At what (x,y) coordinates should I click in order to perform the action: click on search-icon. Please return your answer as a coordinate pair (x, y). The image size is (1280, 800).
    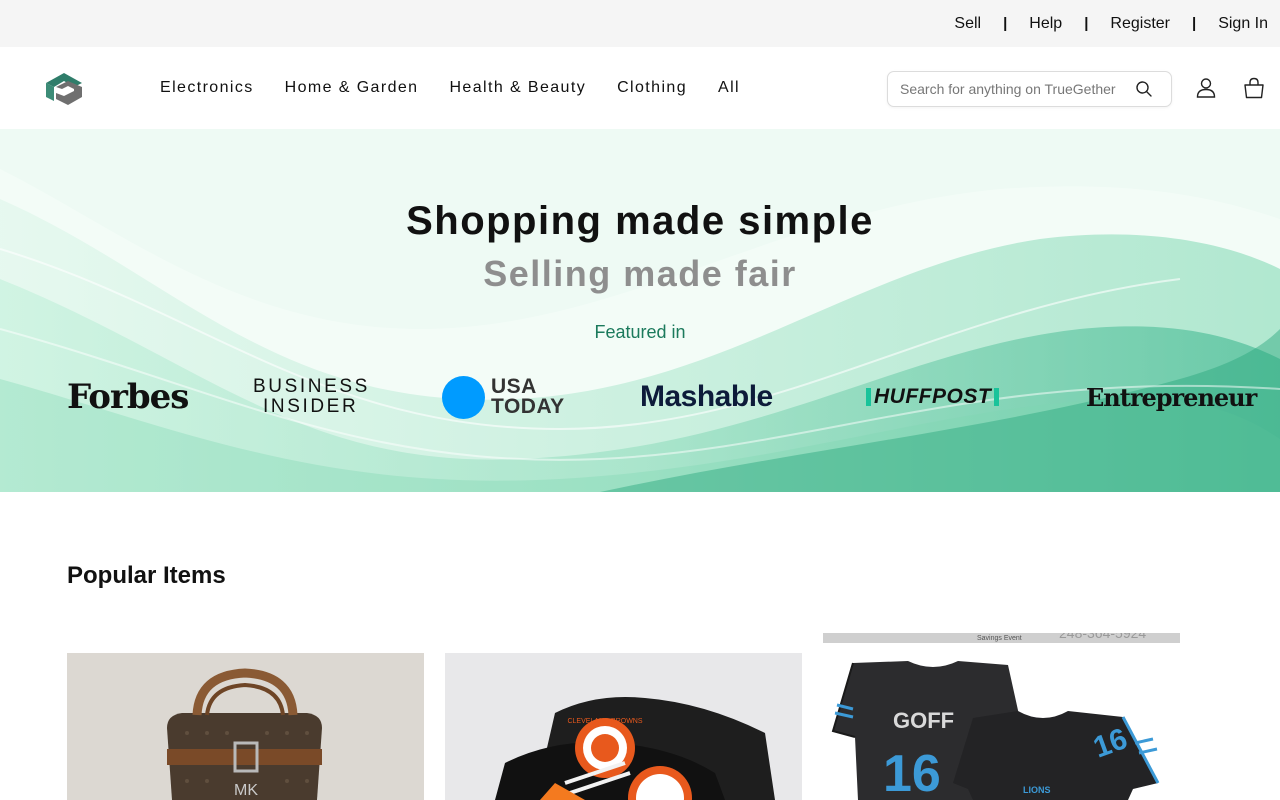
    Looking at the image, I should click on (1144, 89).